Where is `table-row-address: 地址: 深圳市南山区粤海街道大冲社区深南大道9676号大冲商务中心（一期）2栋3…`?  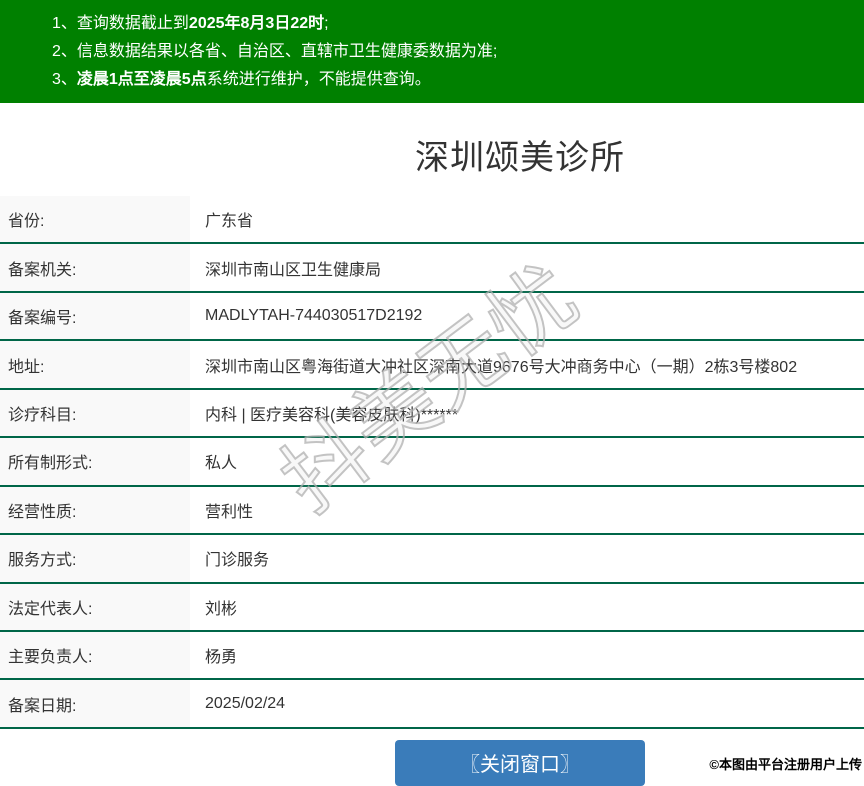 table-row-address: 地址: 深圳市南山区粤海街道大冲社区深南大道9676号大冲商务中心（一期）2栋3… is located at coordinates (432, 365).